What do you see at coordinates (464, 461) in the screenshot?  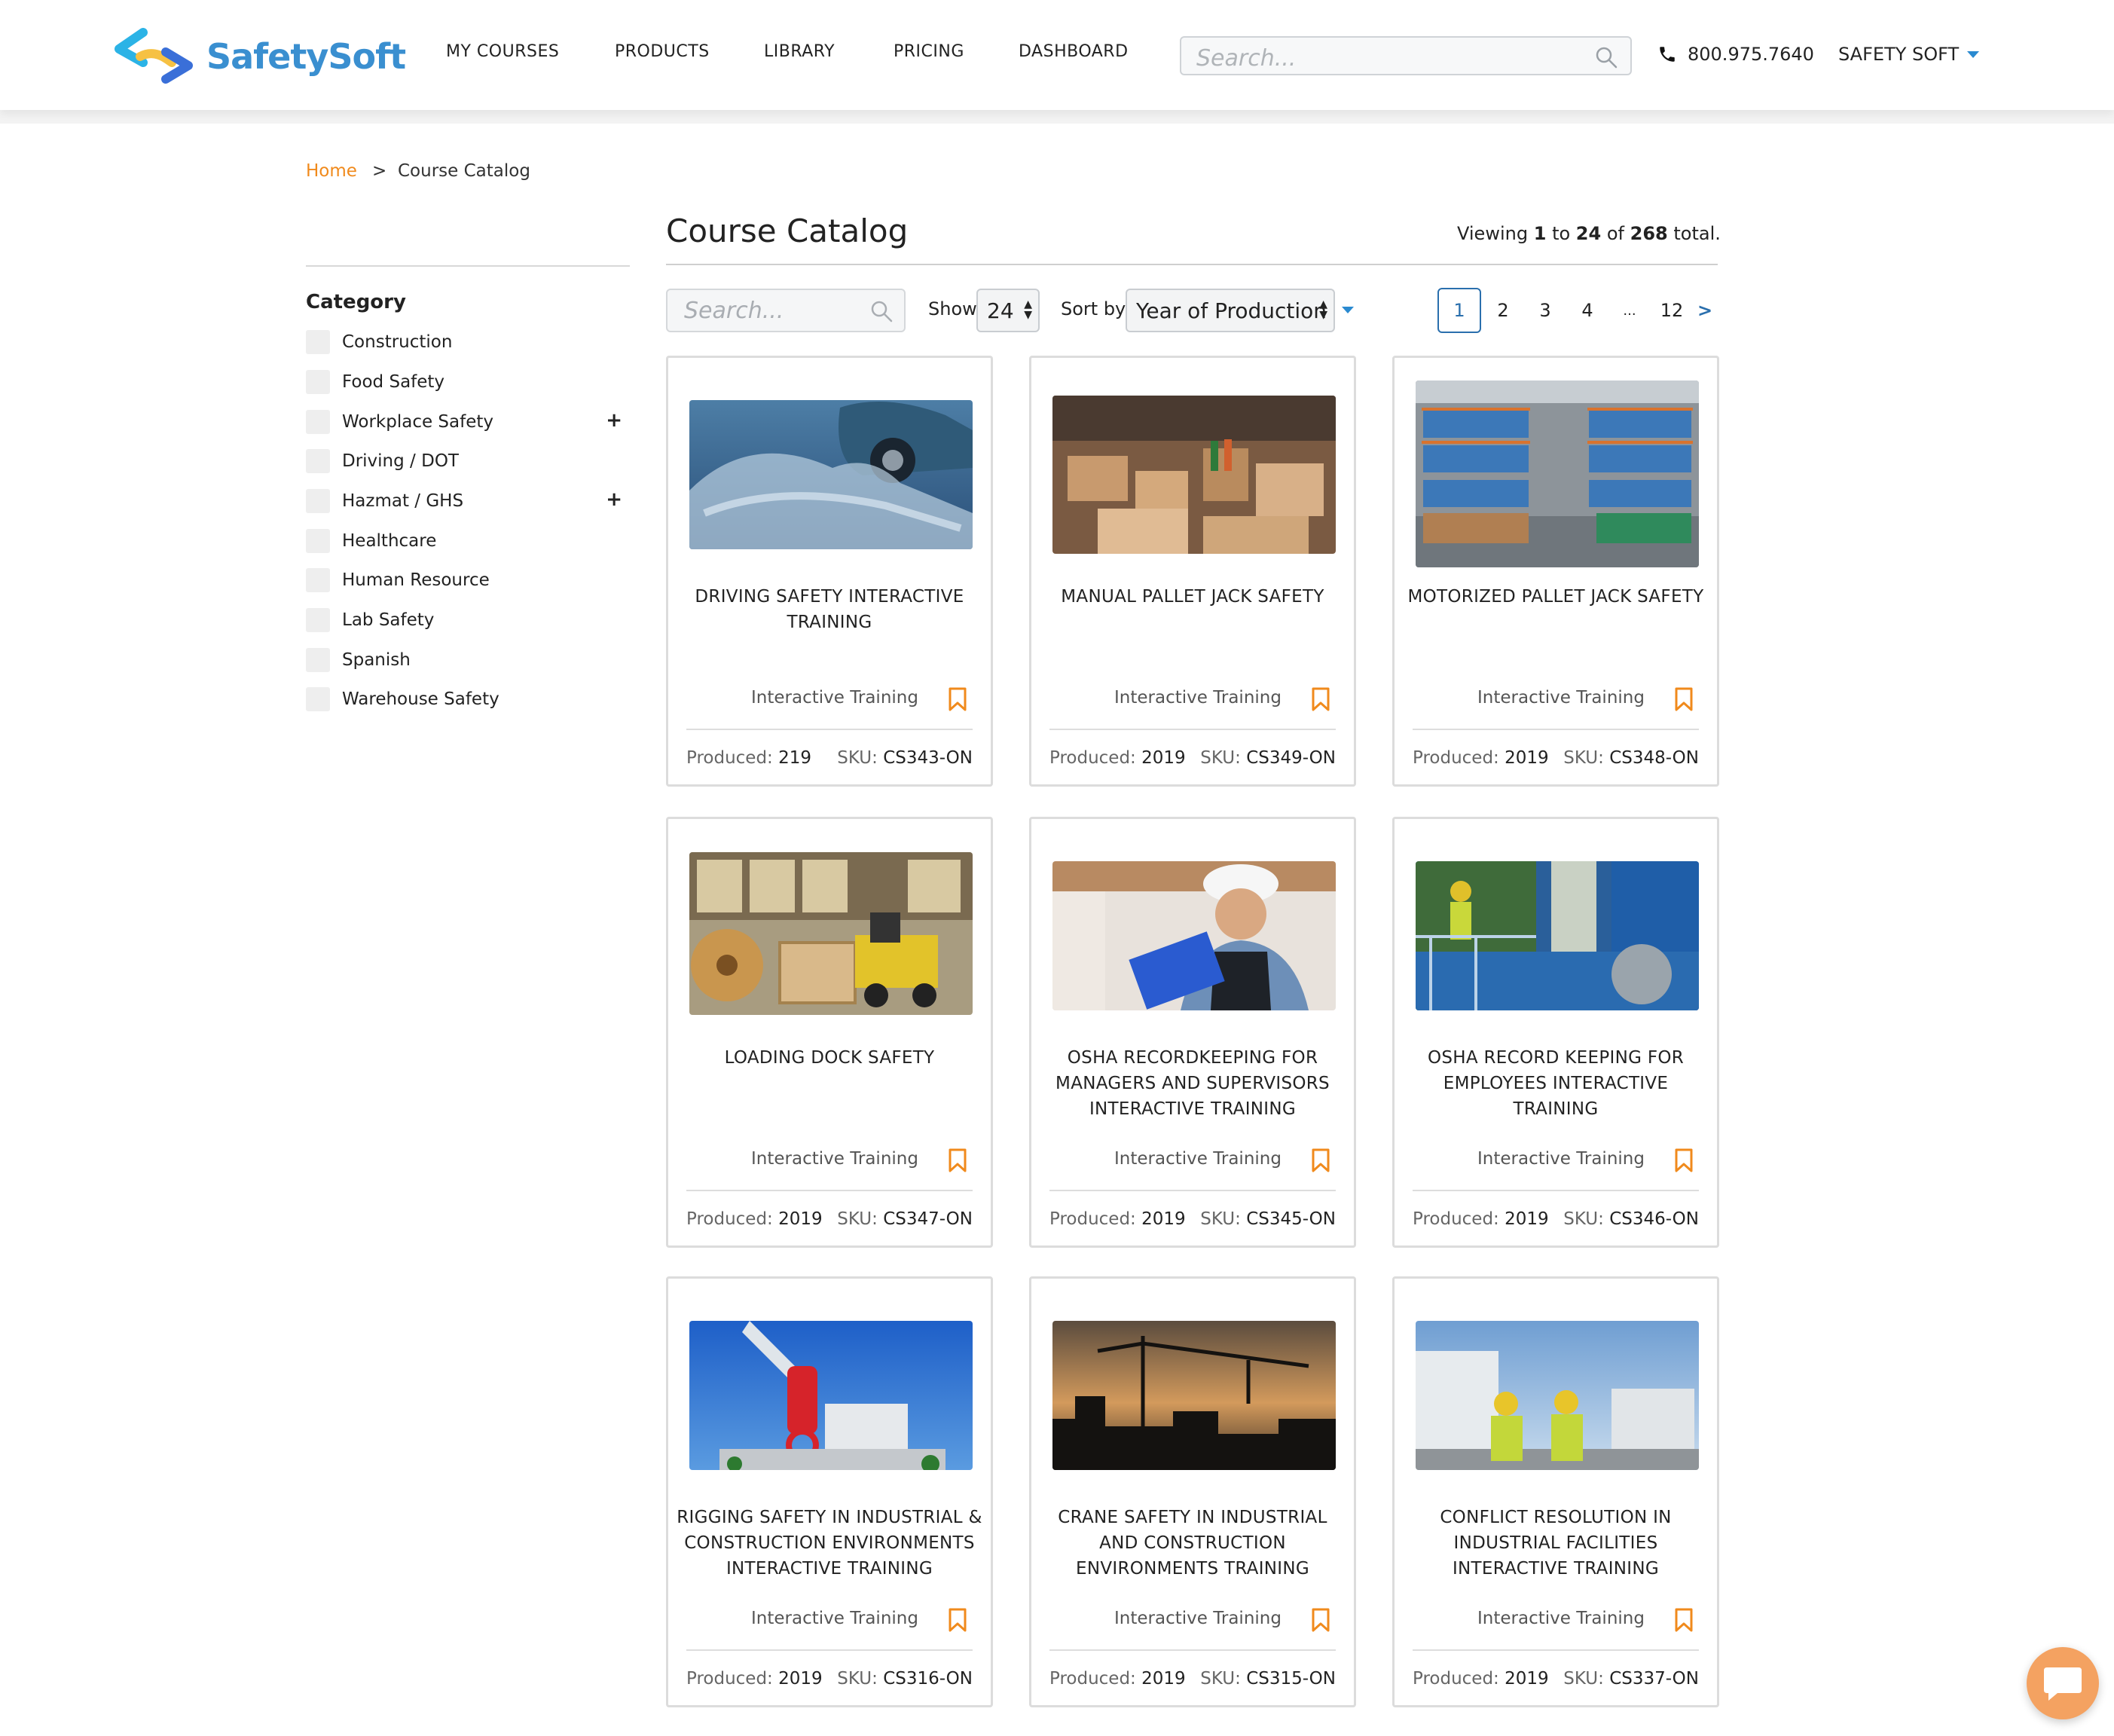 I see `category-item-driving-dot: Driving / DOT` at bounding box center [464, 461].